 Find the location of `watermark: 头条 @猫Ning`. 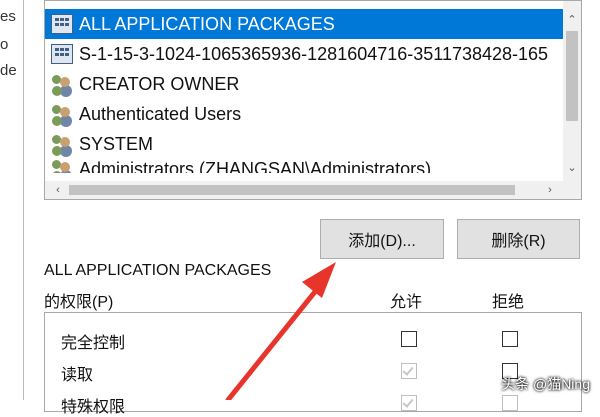

watermark: 头条 @猫Ning is located at coordinates (545, 384).